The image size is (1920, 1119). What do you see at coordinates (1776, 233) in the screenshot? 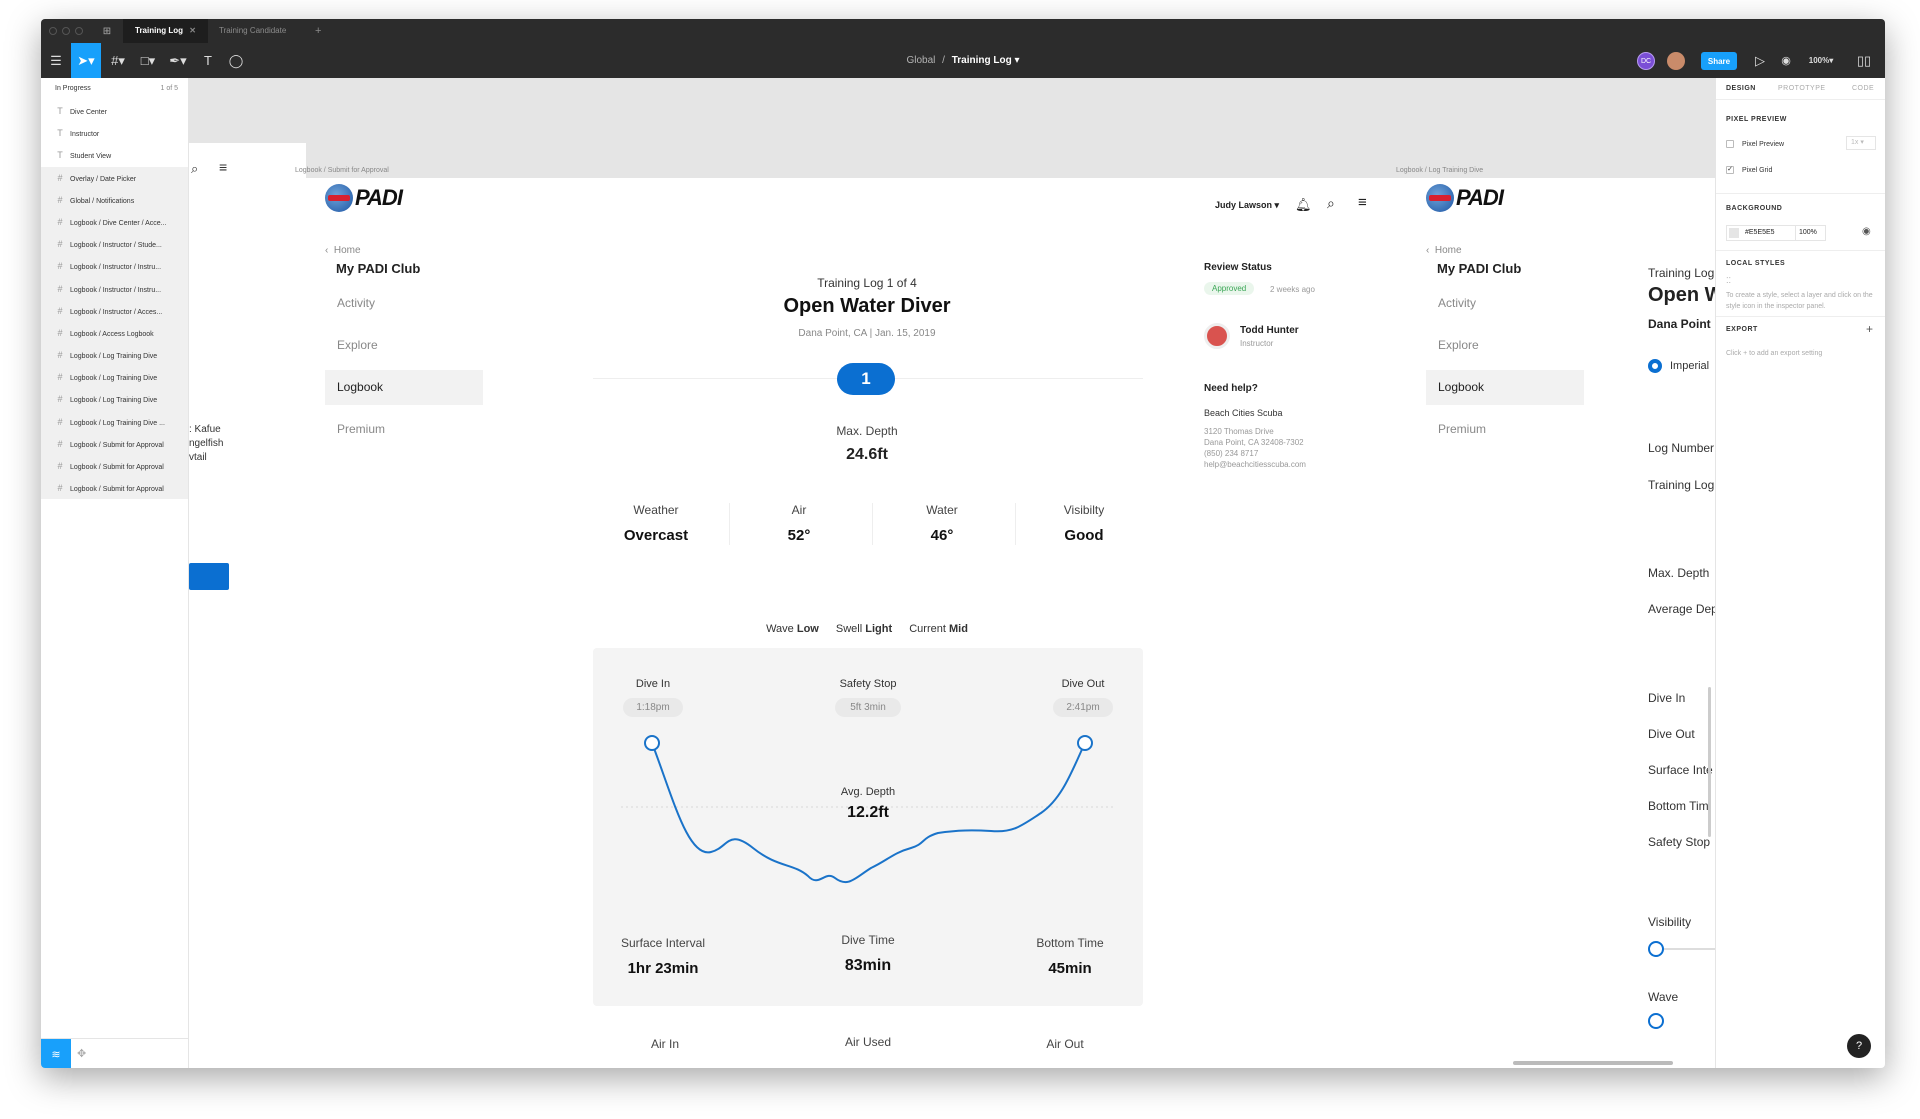
I see `background-color-field: #E5E5E5 100%` at bounding box center [1776, 233].